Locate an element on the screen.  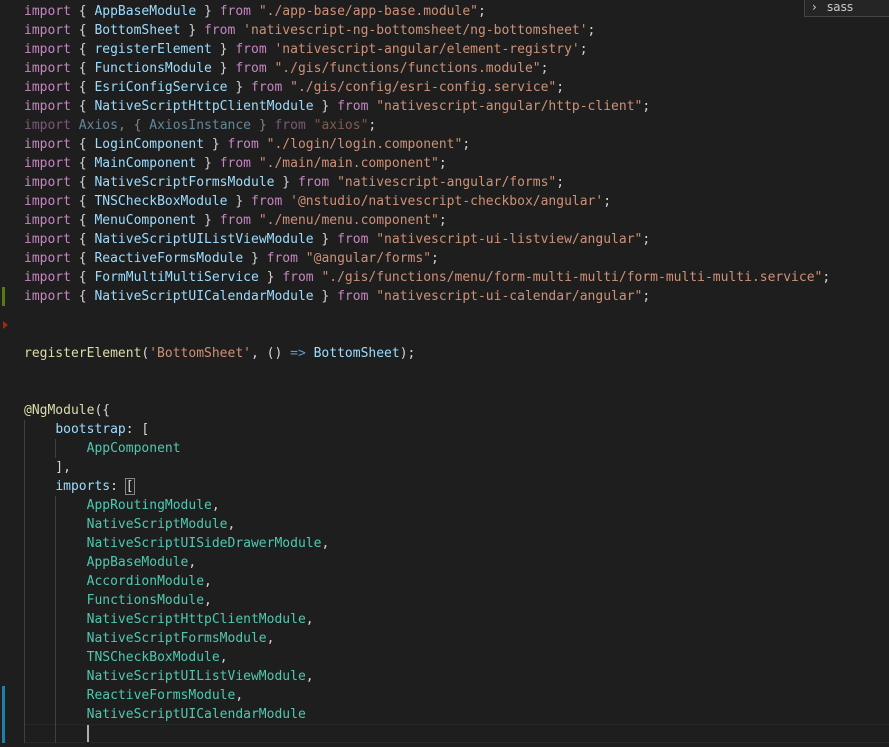
code-line: AccordionModule, is located at coordinates (427, 581).